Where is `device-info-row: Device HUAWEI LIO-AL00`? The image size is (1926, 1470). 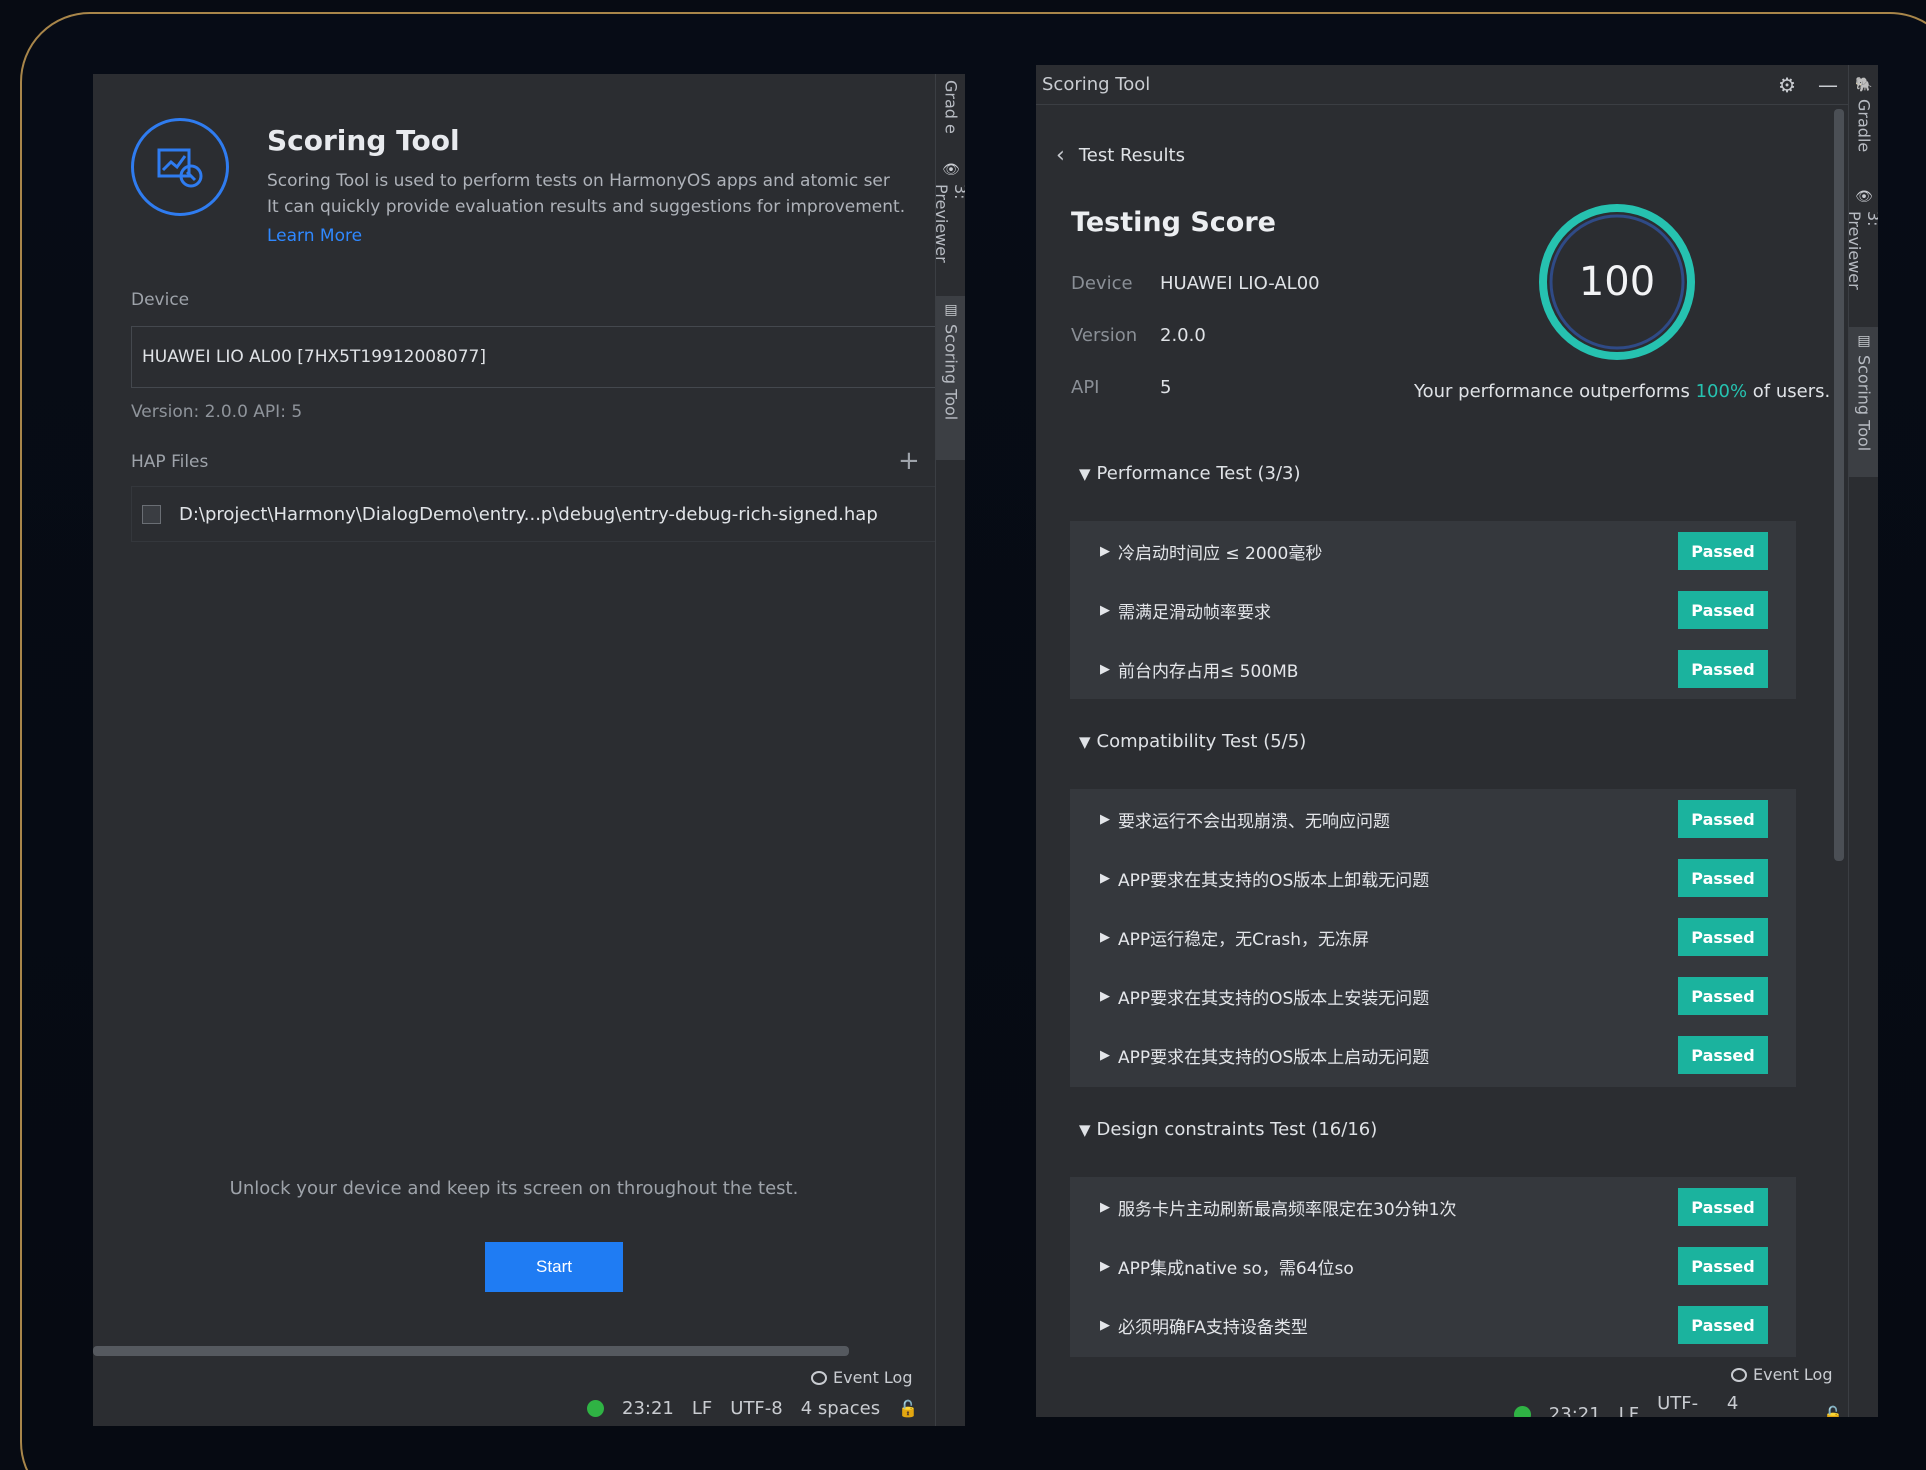 device-info-row: Device HUAWEI LIO-AL00 is located at coordinates (1195, 283).